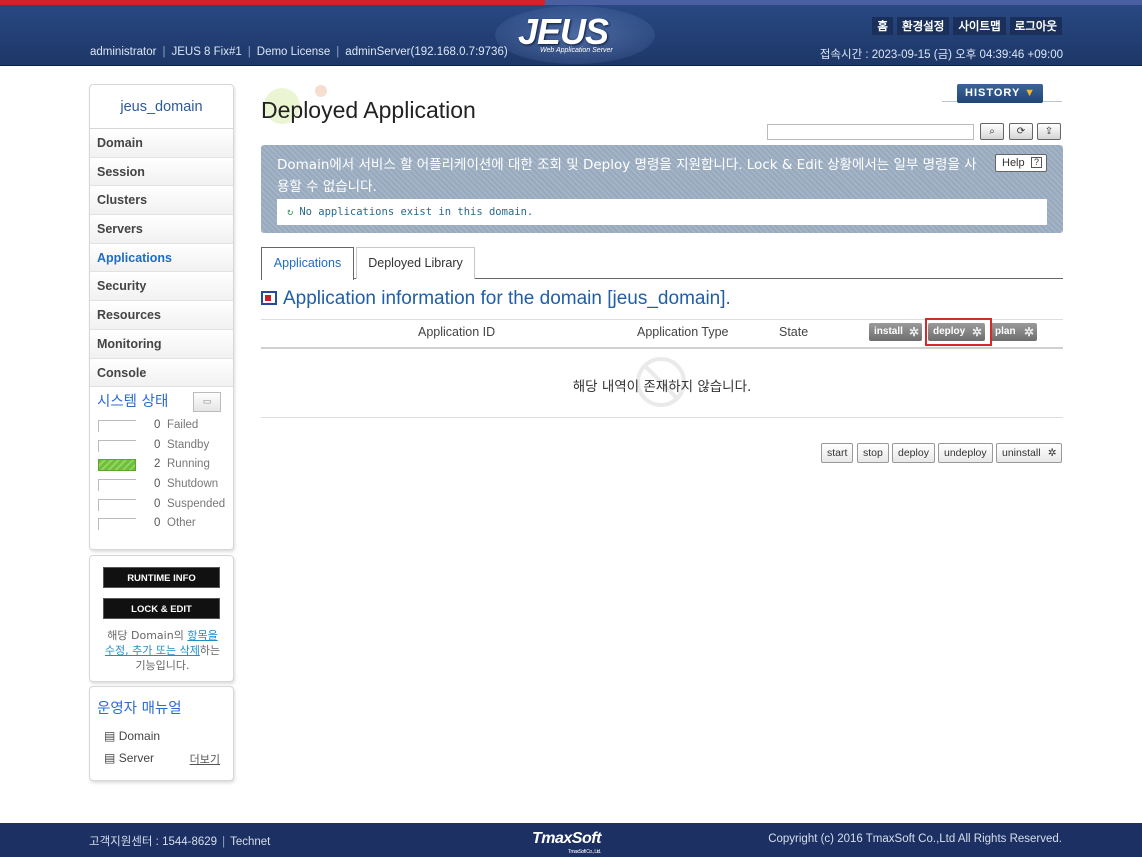 The width and height of the screenshot is (1142, 857). I want to click on sidebar-item-console: Console, so click(161, 373).